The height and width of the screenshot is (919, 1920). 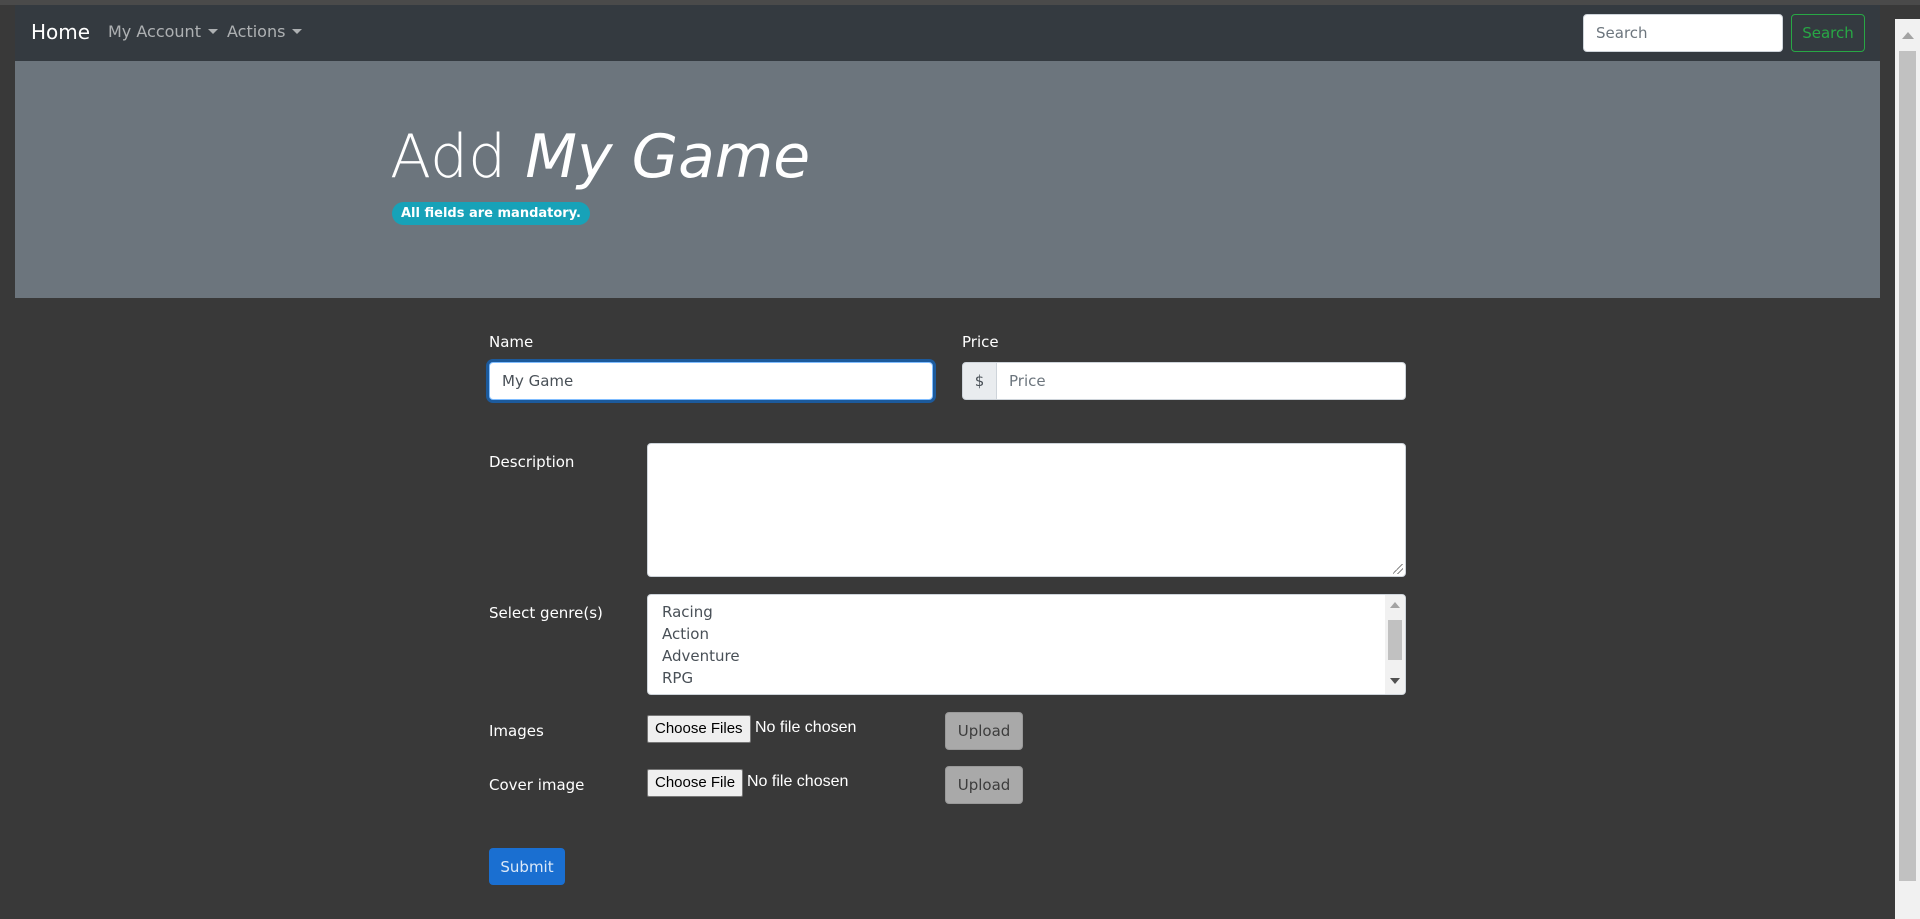 What do you see at coordinates (511, 342) in the screenshot?
I see `name-label: Name` at bounding box center [511, 342].